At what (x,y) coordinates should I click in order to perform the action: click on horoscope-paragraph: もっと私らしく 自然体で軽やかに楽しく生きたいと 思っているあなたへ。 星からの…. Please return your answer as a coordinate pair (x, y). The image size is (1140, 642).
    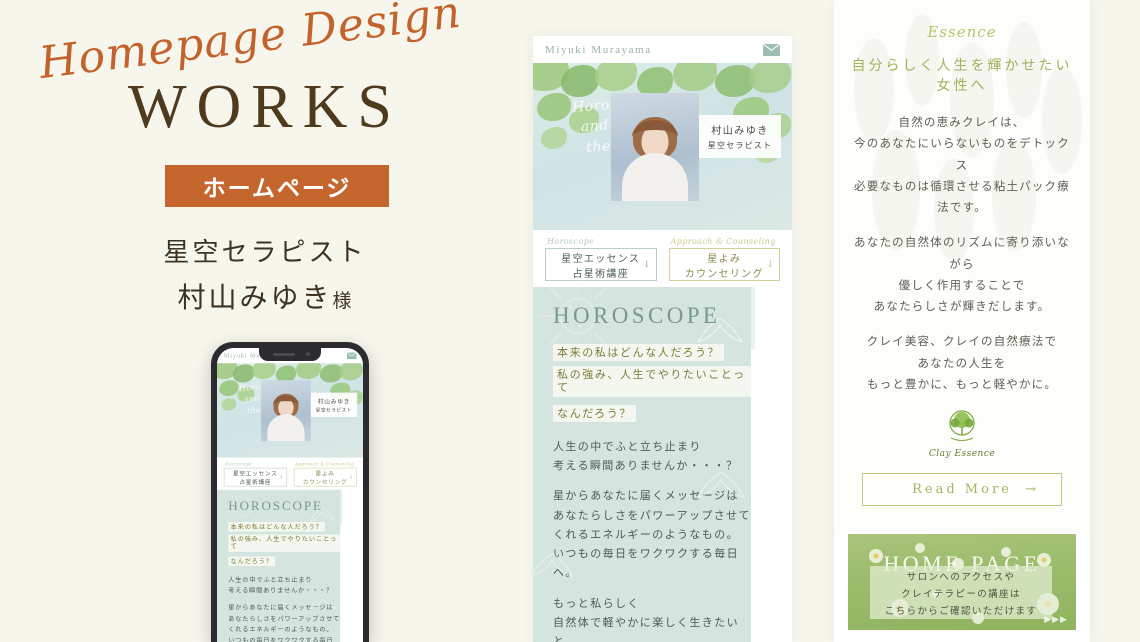
    Looking at the image, I should click on (646, 619).